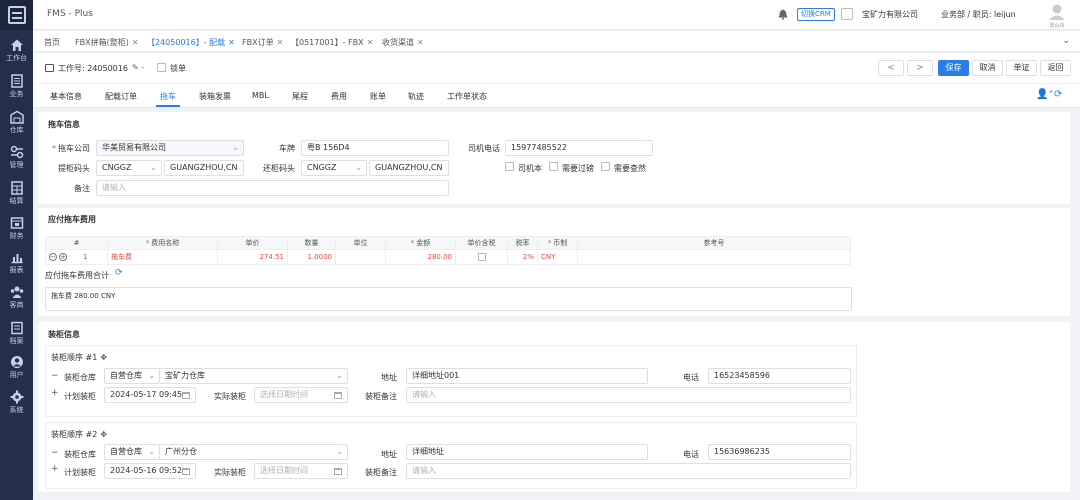  What do you see at coordinates (53, 257) in the screenshot?
I see `remove-row-icon: −` at bounding box center [53, 257].